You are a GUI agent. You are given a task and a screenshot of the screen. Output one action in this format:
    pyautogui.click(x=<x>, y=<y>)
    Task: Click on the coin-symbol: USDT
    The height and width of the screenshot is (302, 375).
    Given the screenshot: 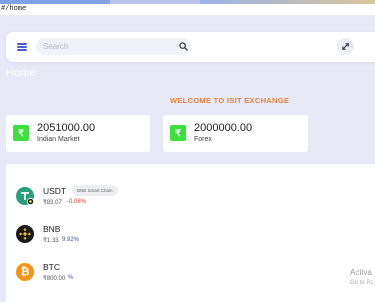 What is the action you would take?
    pyautogui.click(x=55, y=191)
    